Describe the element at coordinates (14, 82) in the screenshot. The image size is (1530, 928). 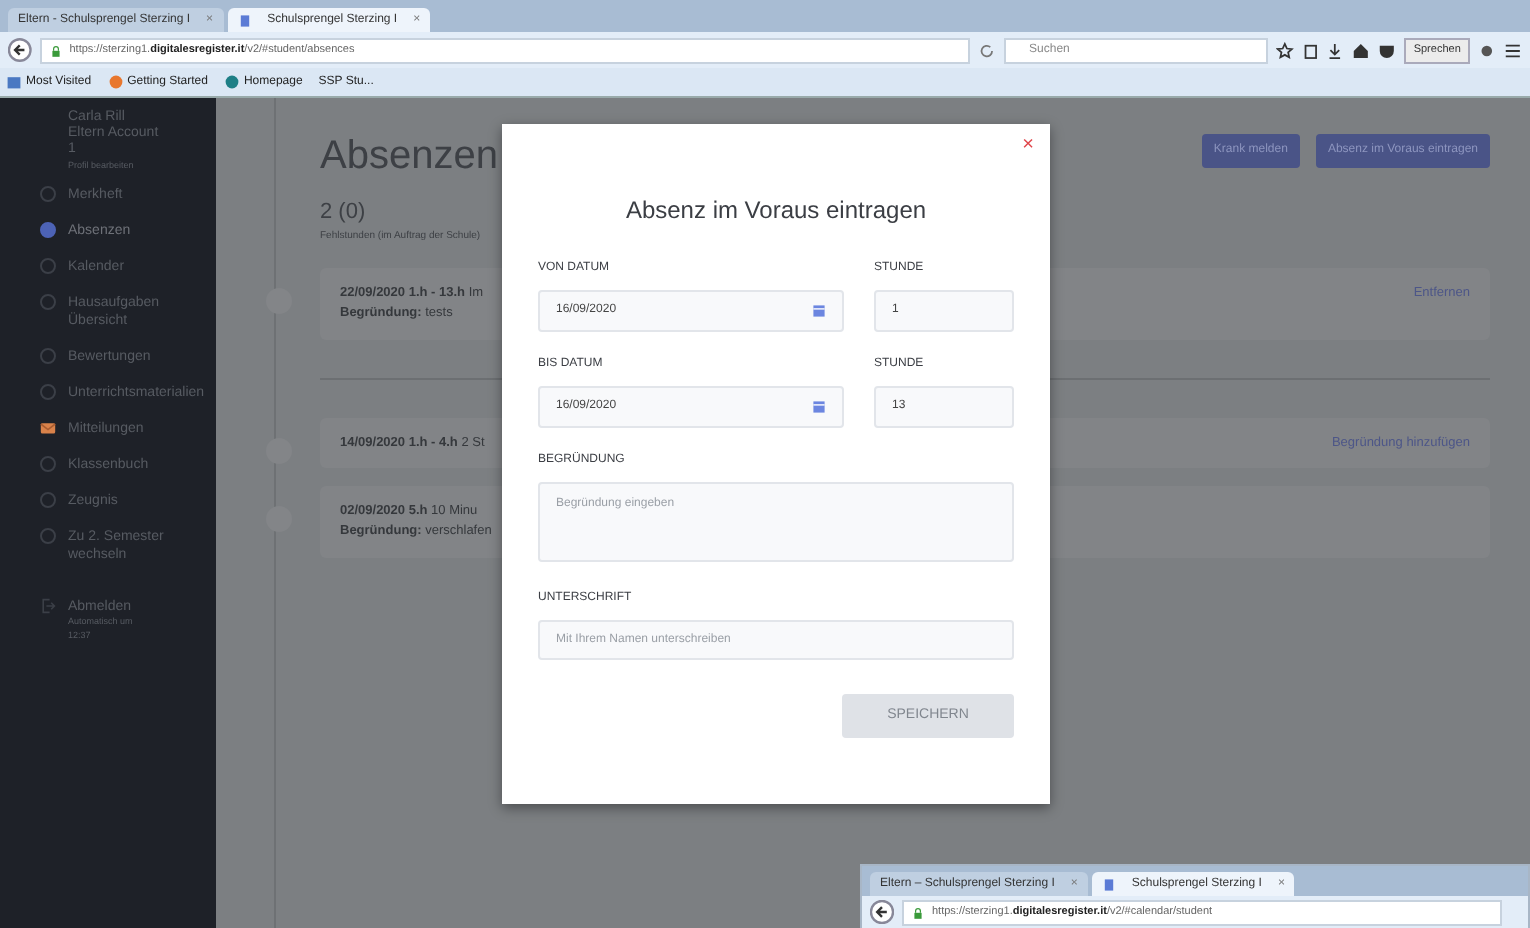
I see `folder-icon` at that location.